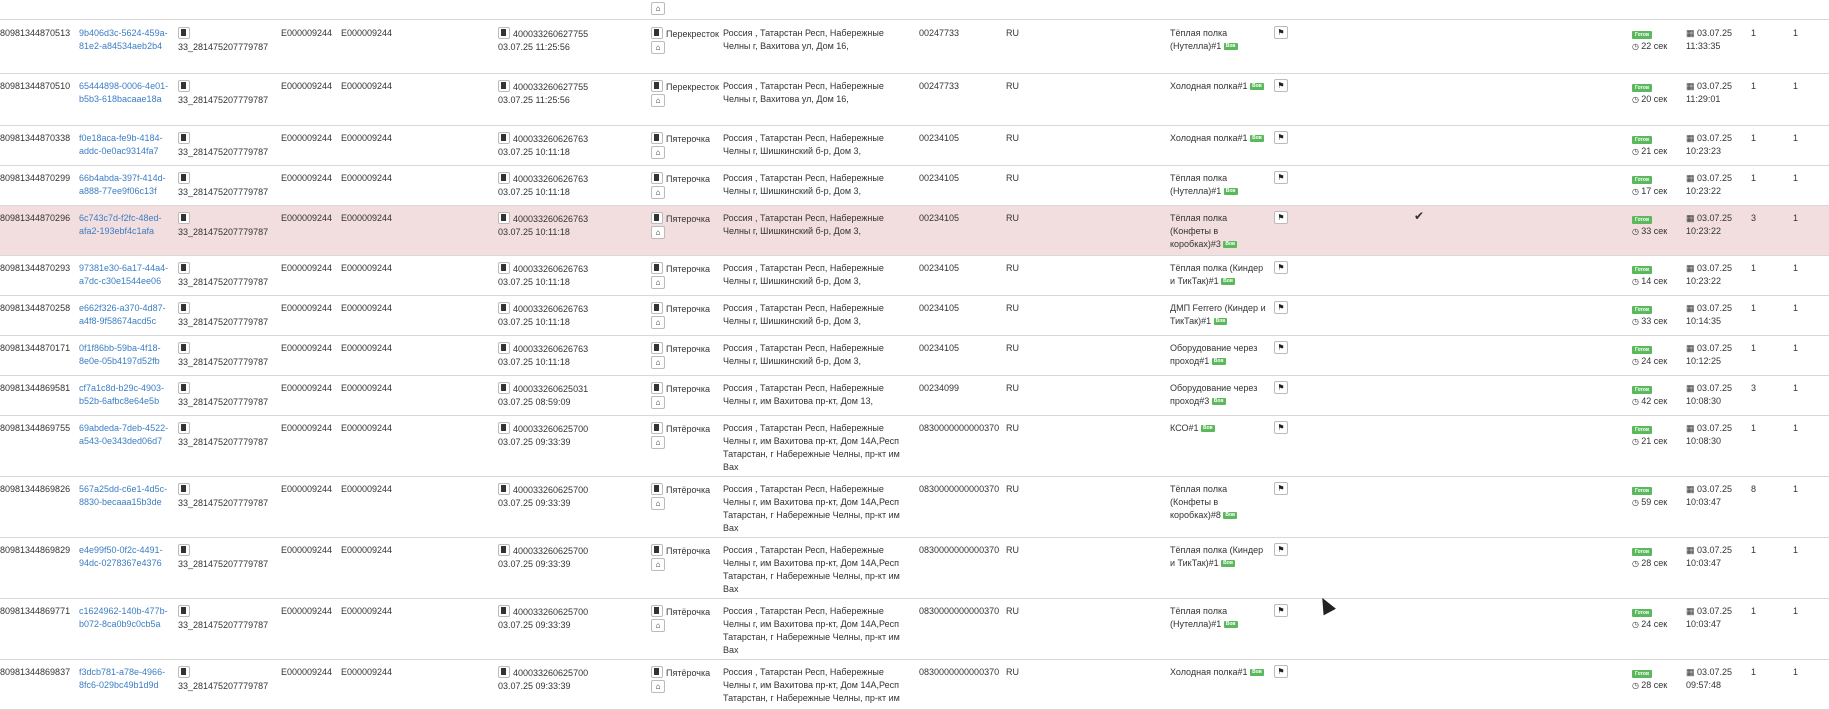 The height and width of the screenshot is (710, 1829). What do you see at coordinates (125, 496) in the screenshot?
I see `guid-link: 567a25dd-c6e1-4d5c- 8830-becaaa15b3de` at bounding box center [125, 496].